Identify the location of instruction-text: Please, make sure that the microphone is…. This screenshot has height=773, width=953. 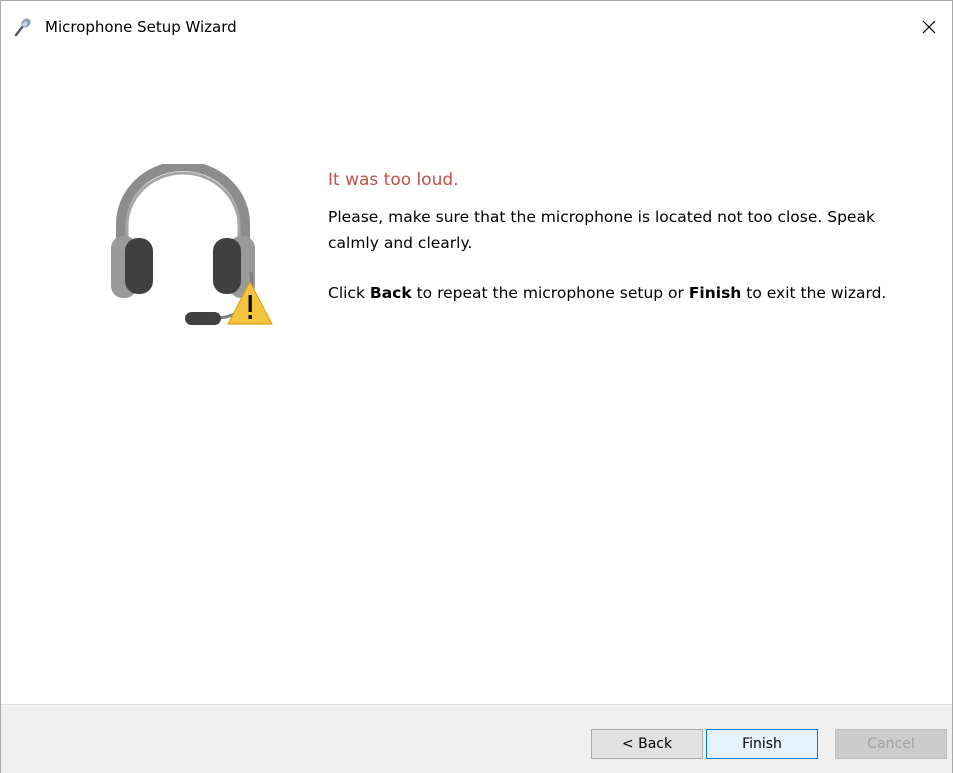
(601, 230).